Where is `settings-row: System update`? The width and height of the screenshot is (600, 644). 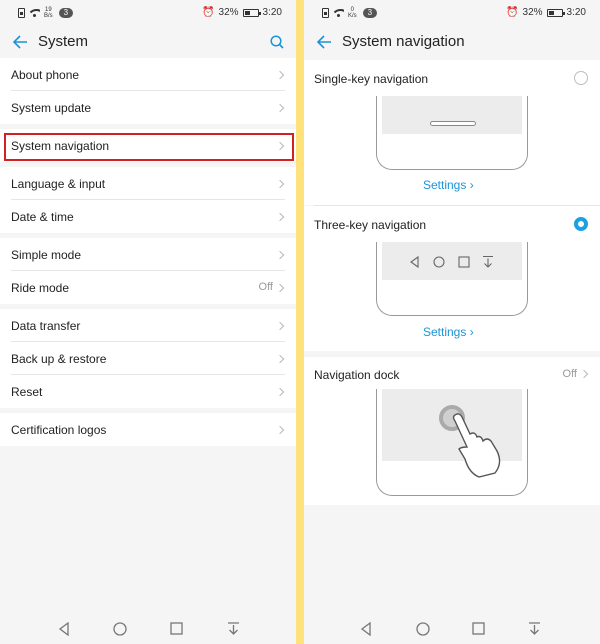 settings-row: System update is located at coordinates (148, 107).